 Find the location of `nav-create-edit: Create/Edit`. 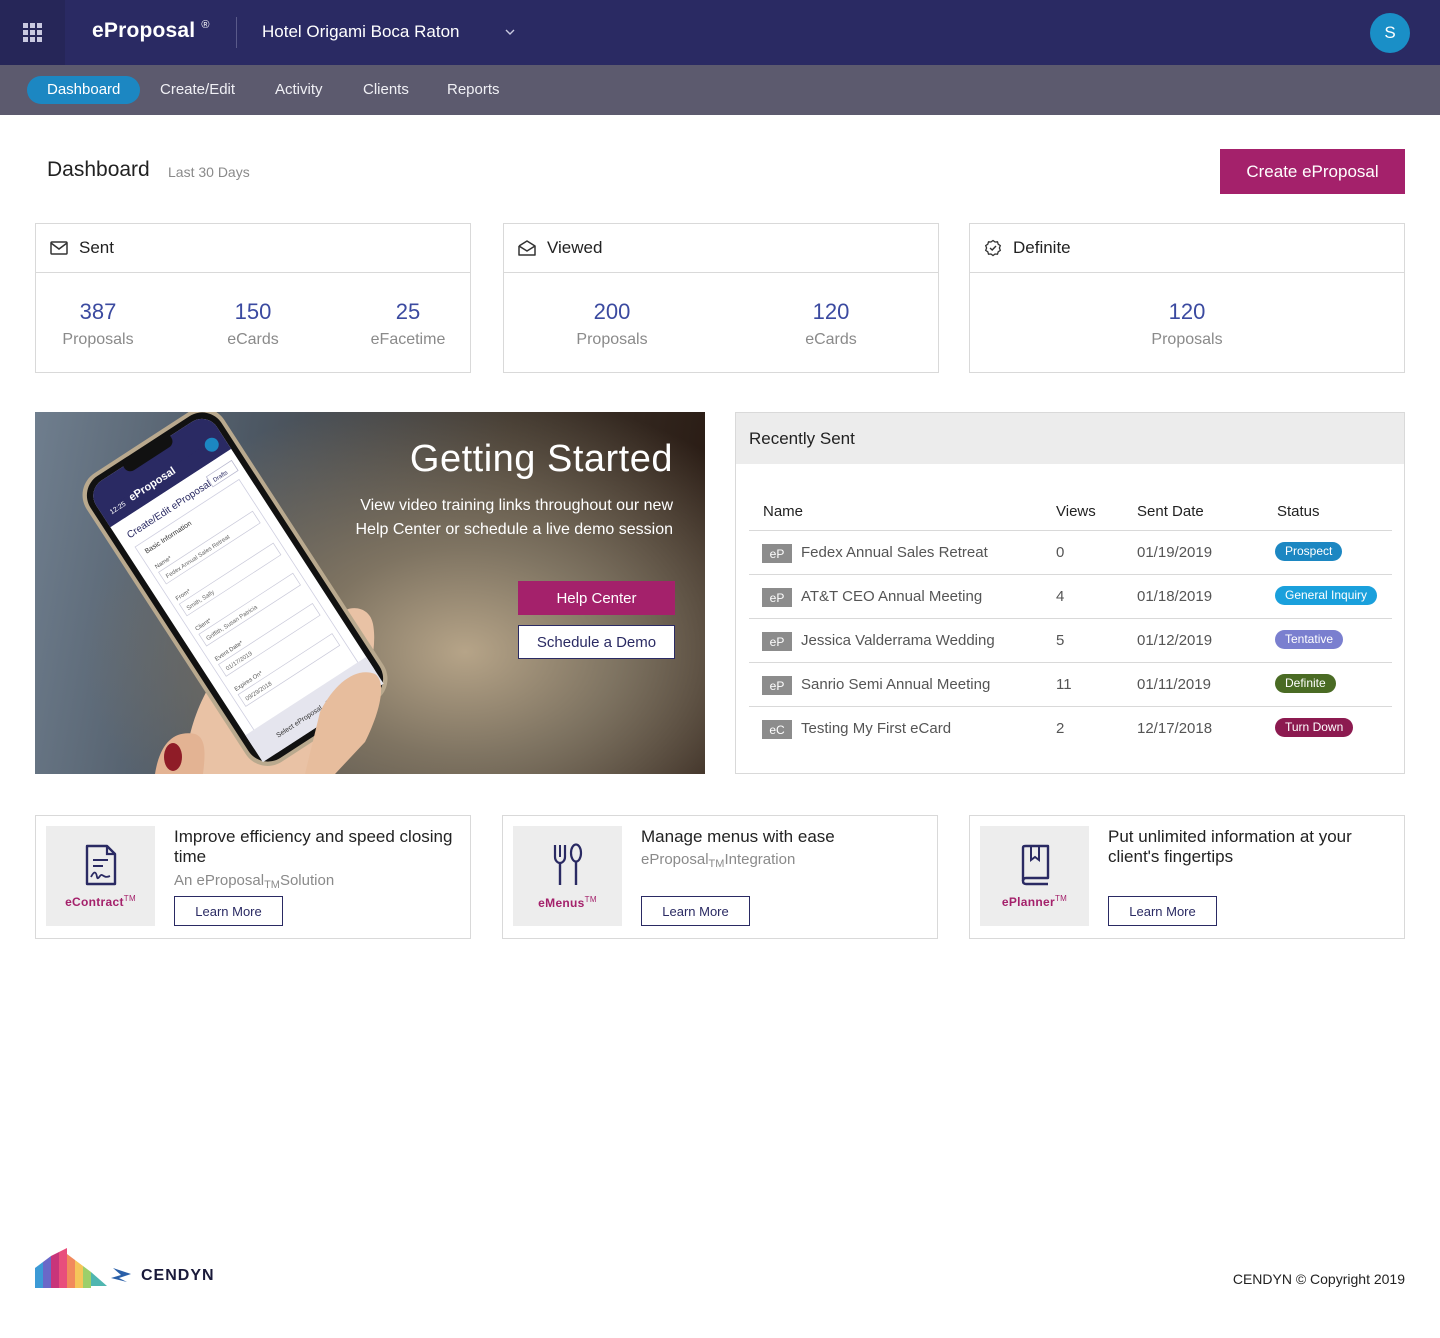

nav-create-edit: Create/Edit is located at coordinates (197, 90).